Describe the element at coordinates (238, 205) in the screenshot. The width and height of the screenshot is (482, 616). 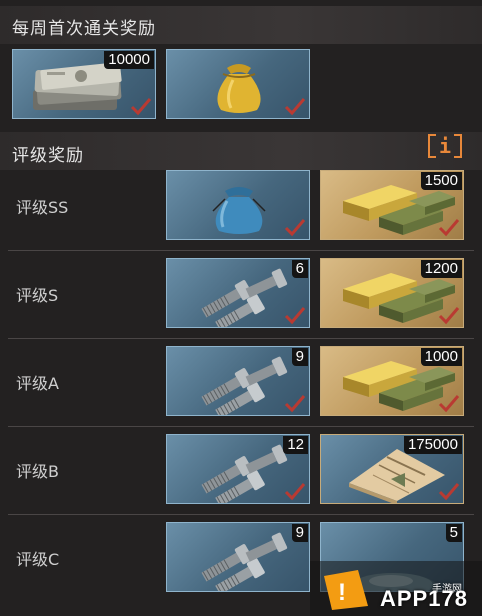
I see `rating-reward-slot` at that location.